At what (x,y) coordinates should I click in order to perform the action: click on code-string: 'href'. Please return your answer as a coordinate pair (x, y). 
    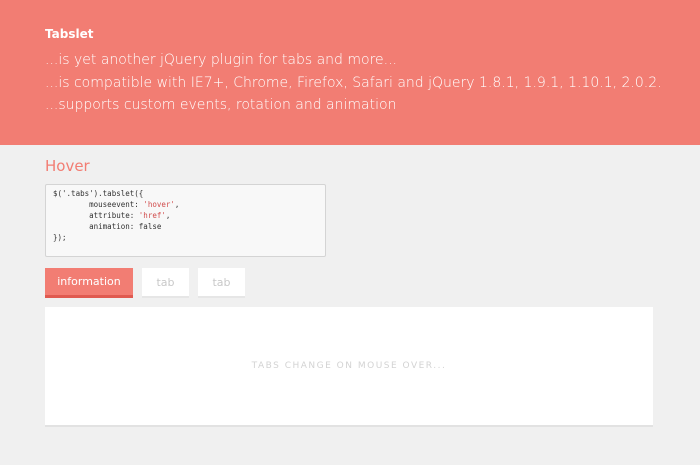
    Looking at the image, I should click on (152, 215).